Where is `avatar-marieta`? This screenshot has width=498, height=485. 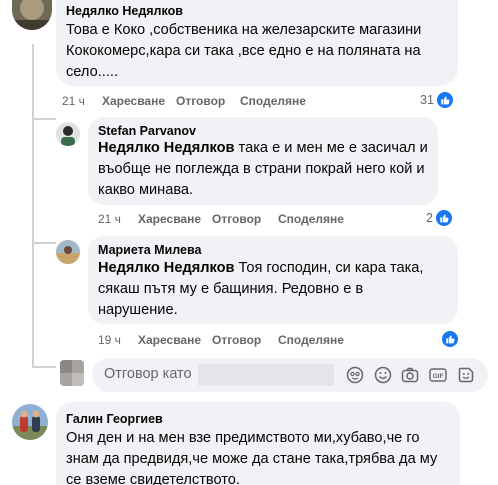 avatar-marieta is located at coordinates (68, 252).